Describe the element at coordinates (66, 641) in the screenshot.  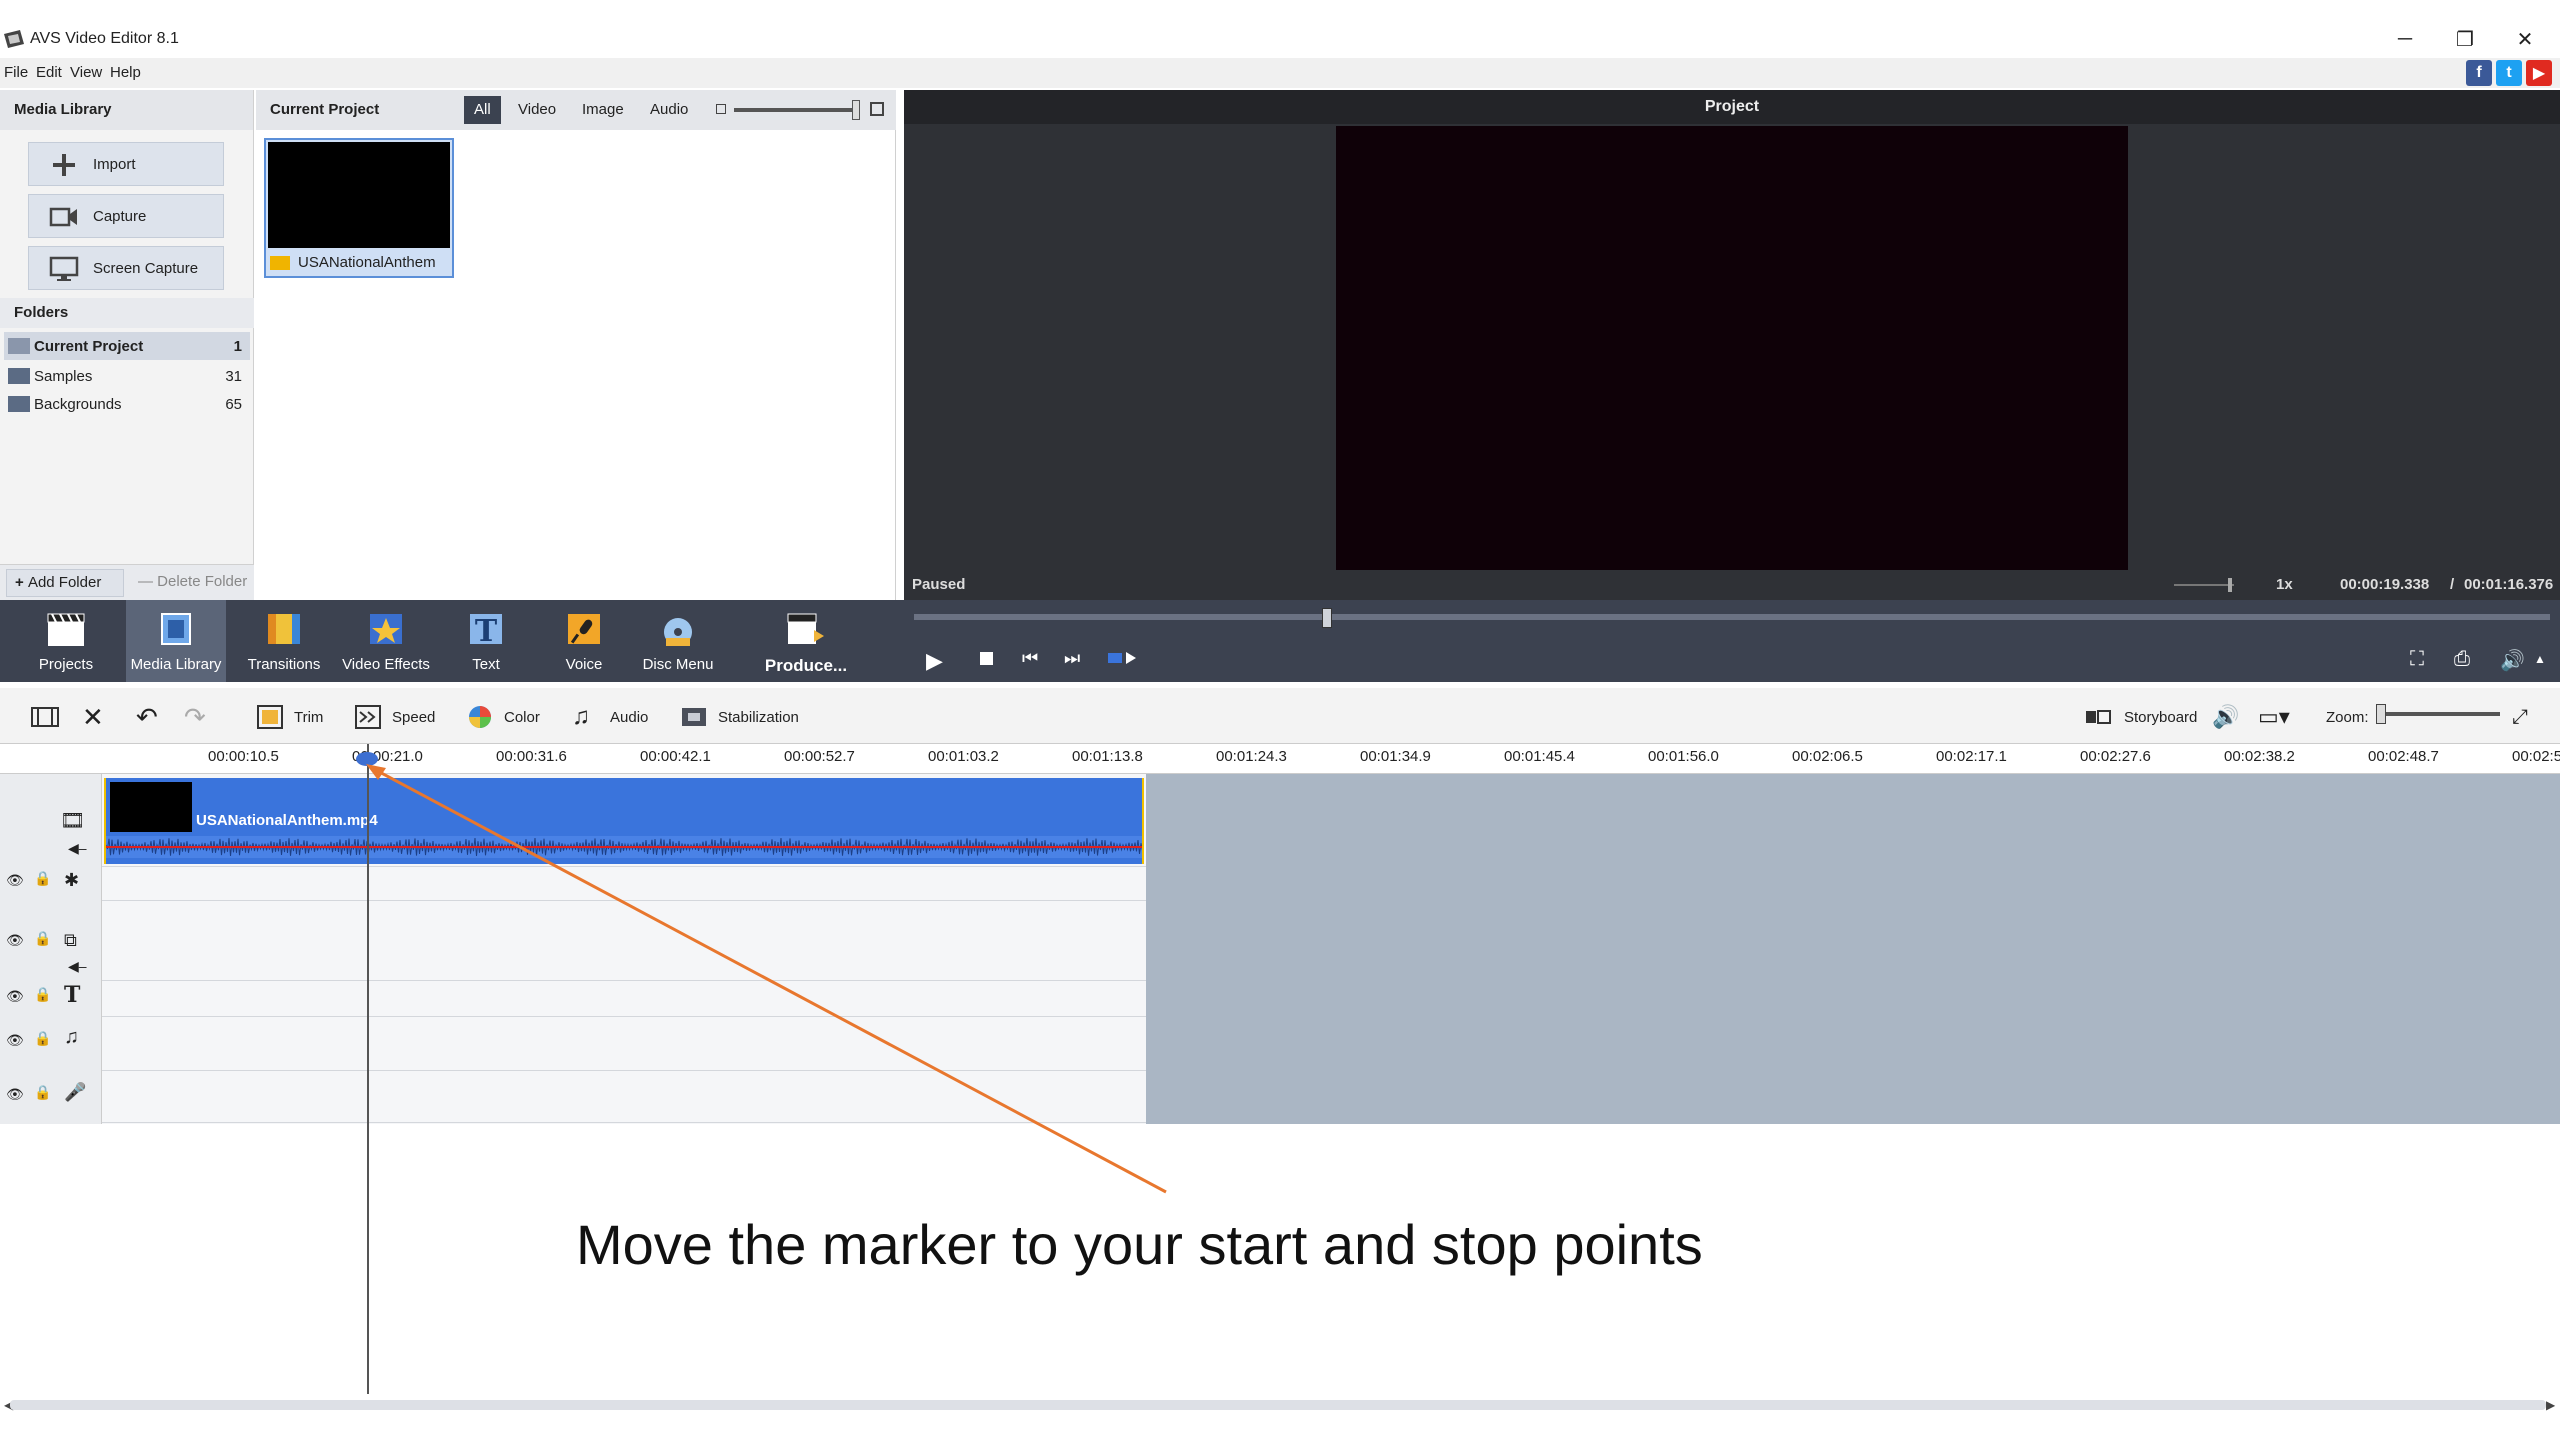
I see `projects-button: Projects` at that location.